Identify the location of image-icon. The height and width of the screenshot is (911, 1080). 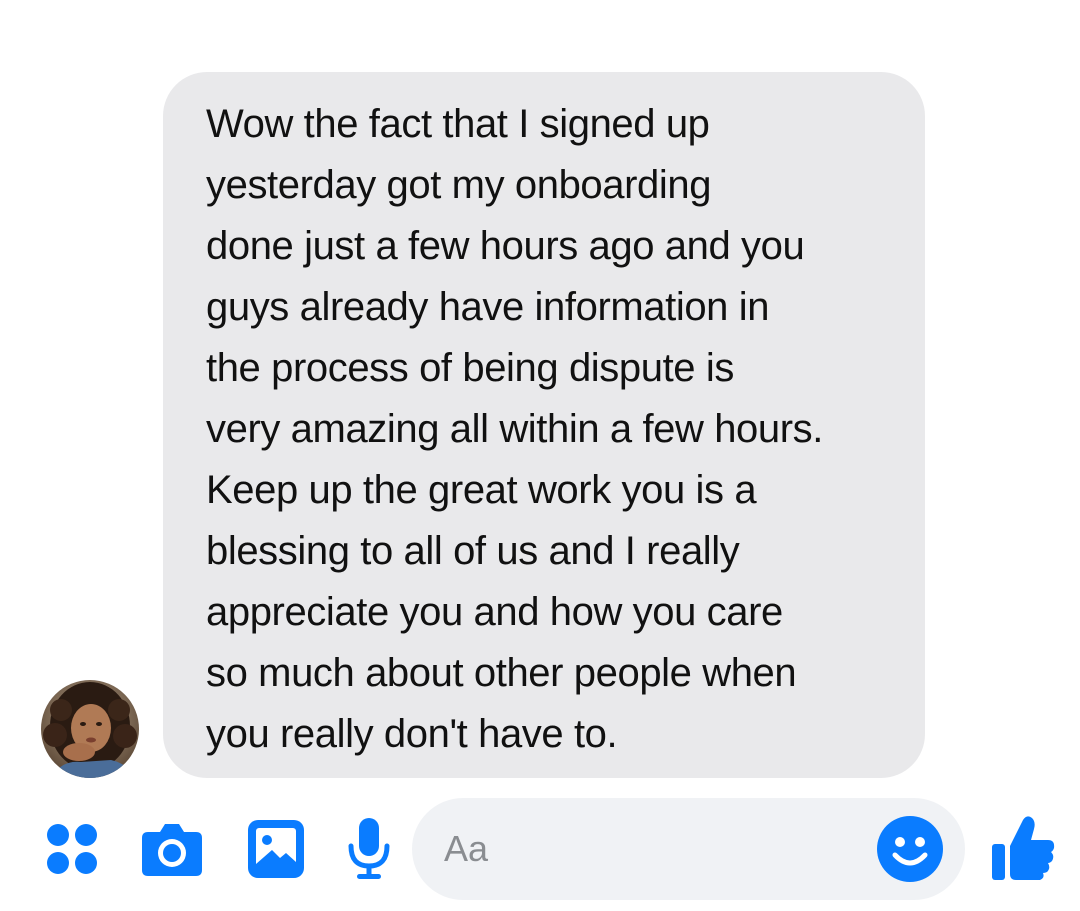
(276, 849).